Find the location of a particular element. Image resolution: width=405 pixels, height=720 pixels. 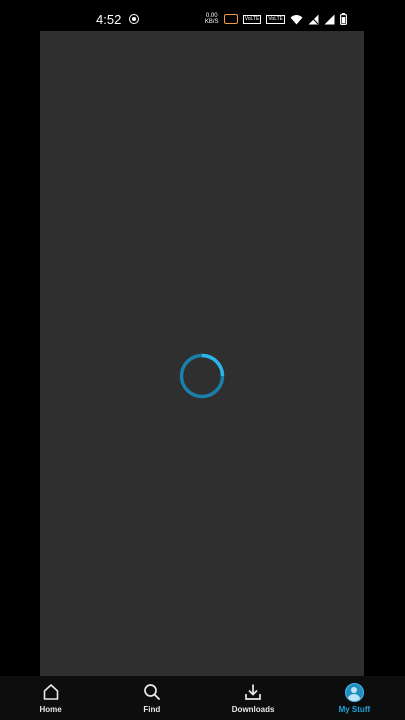

battery-icon is located at coordinates (343, 19).